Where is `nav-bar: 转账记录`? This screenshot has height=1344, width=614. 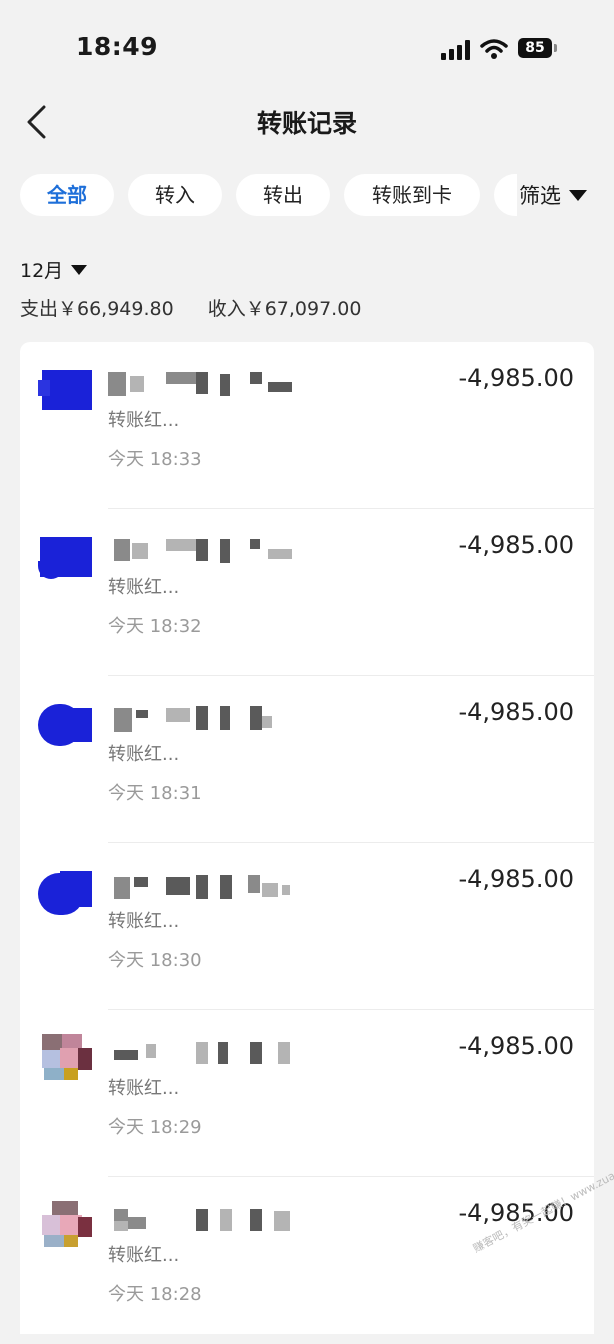
nav-bar: 转账记录 is located at coordinates (307, 122).